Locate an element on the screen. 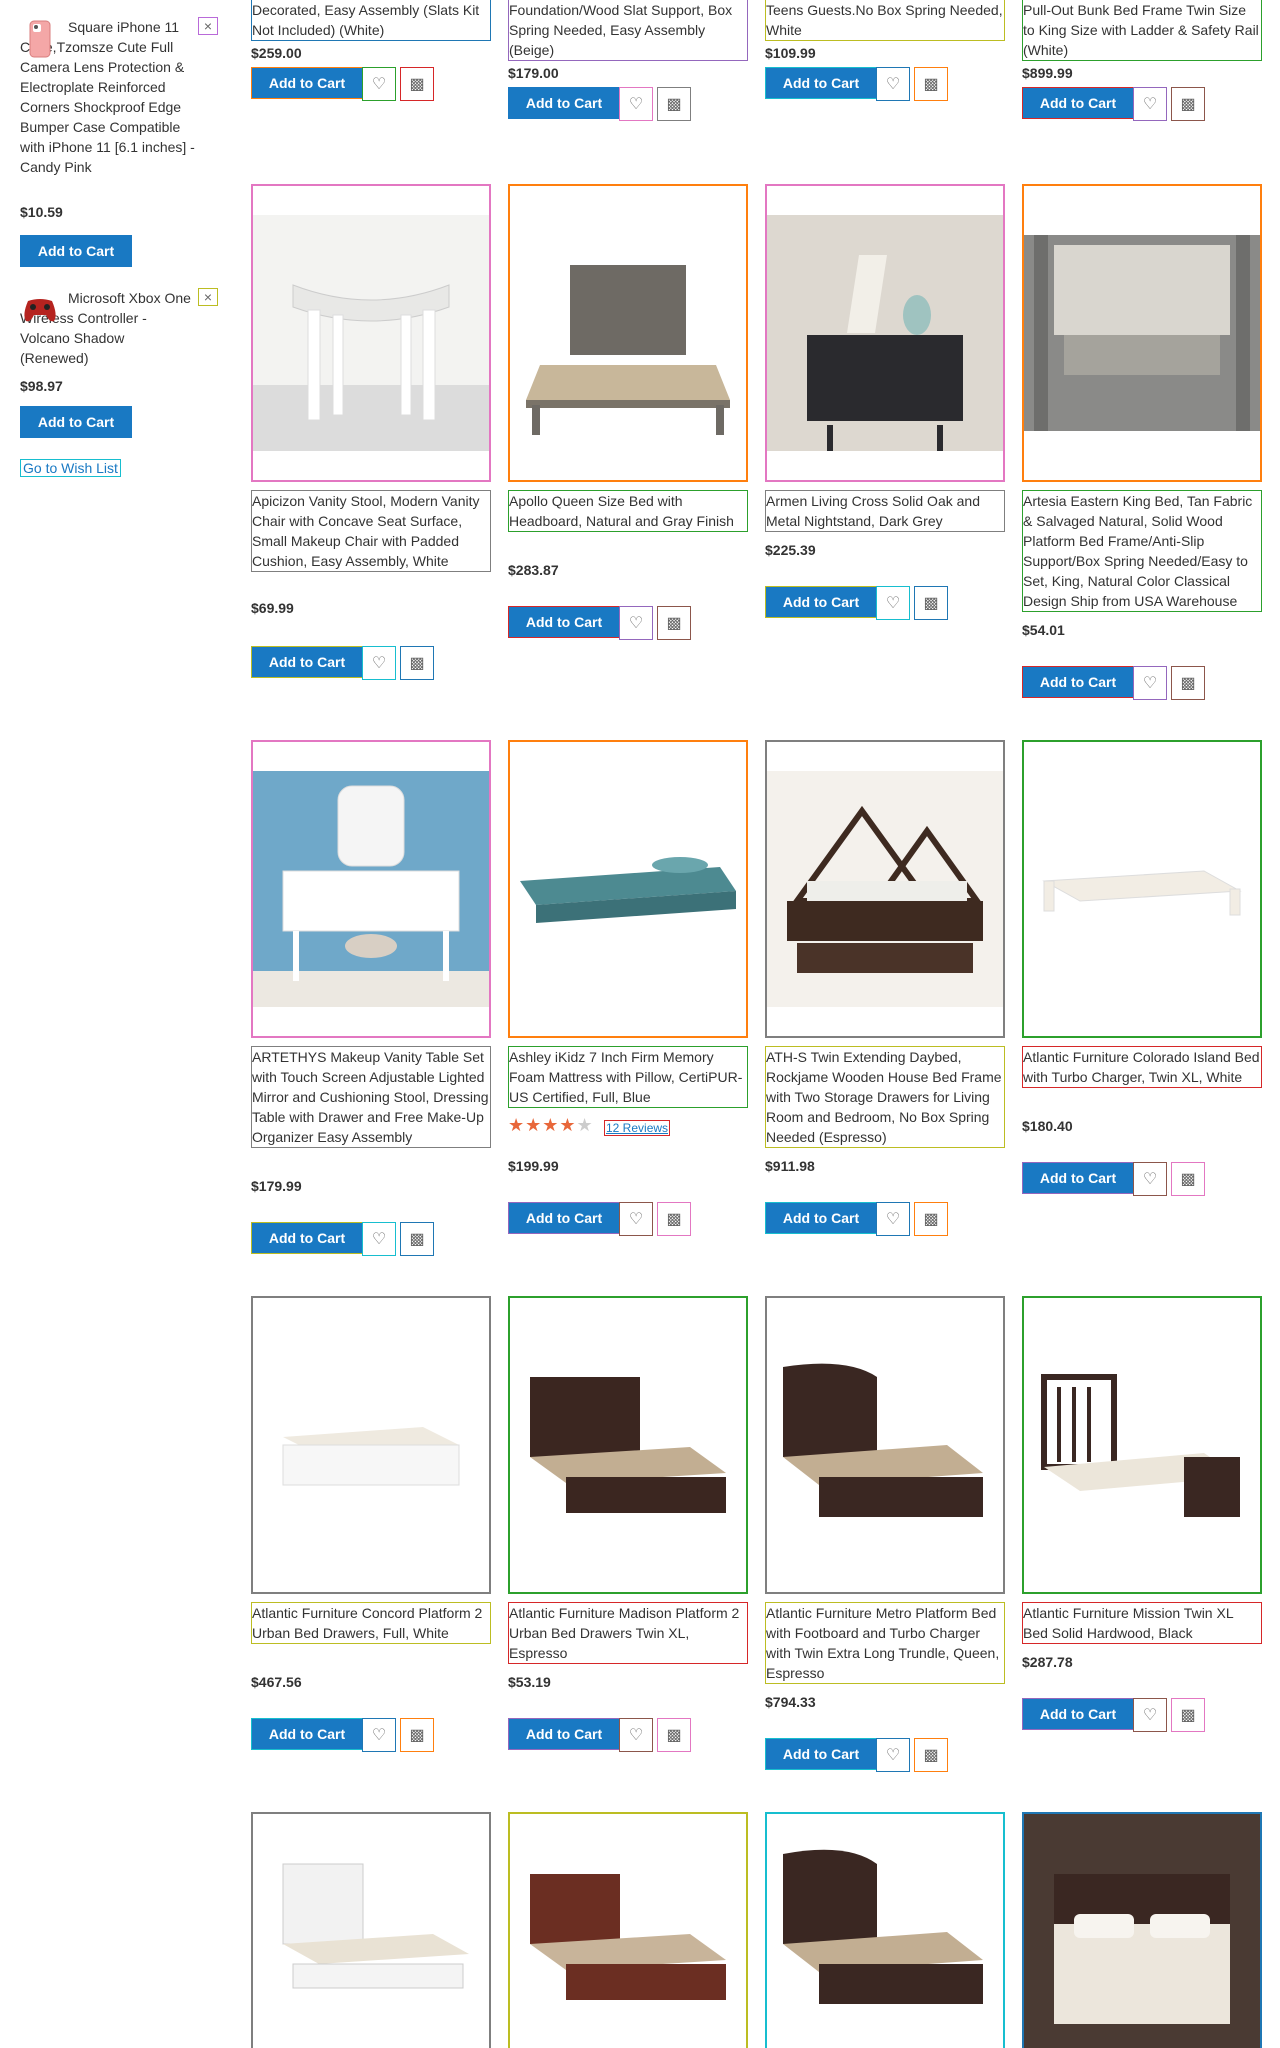  product-price: $53.19 is located at coordinates (529, 1682).